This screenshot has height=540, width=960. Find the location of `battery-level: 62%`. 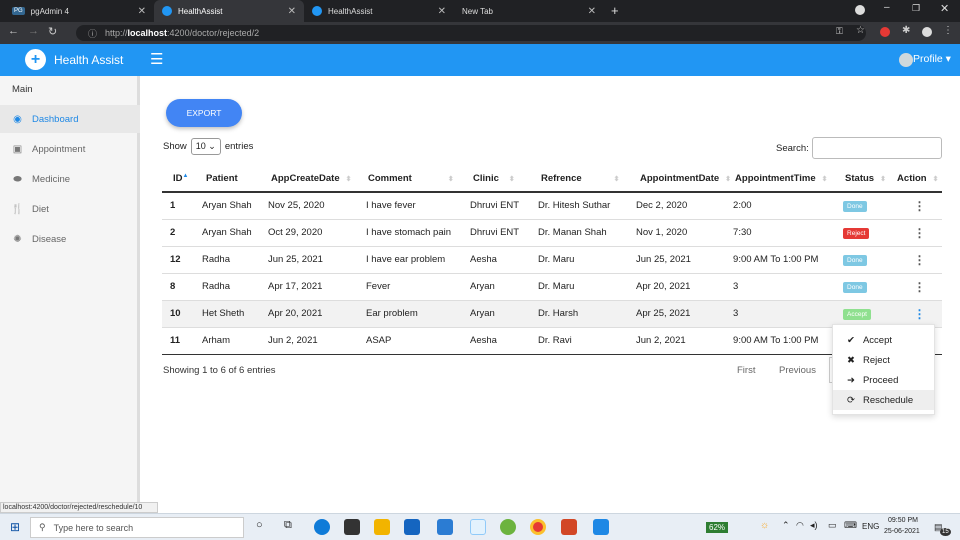

battery-level: 62% is located at coordinates (717, 527).